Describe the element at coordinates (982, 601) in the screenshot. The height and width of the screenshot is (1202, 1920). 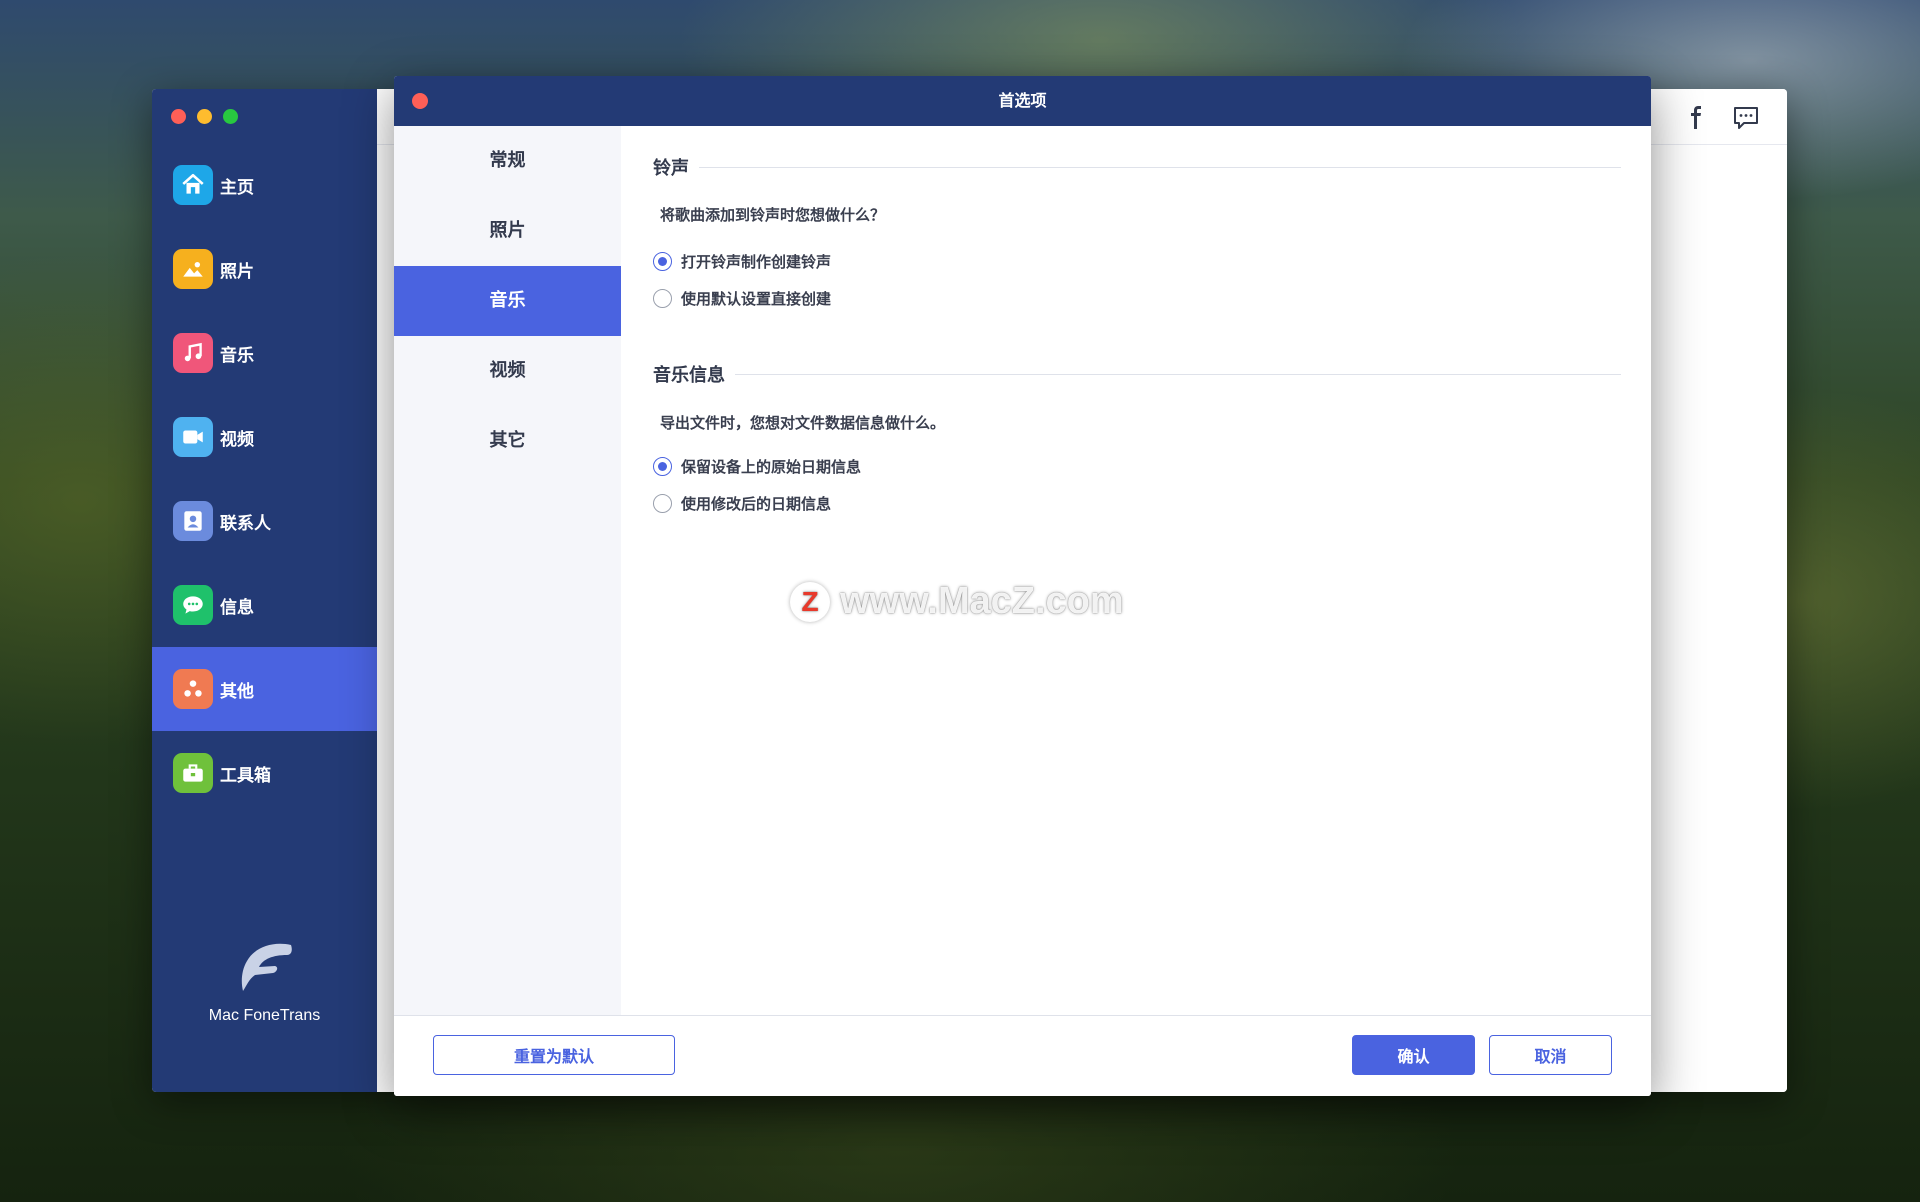
I see `watermark-text: www.MacZ.com` at that location.